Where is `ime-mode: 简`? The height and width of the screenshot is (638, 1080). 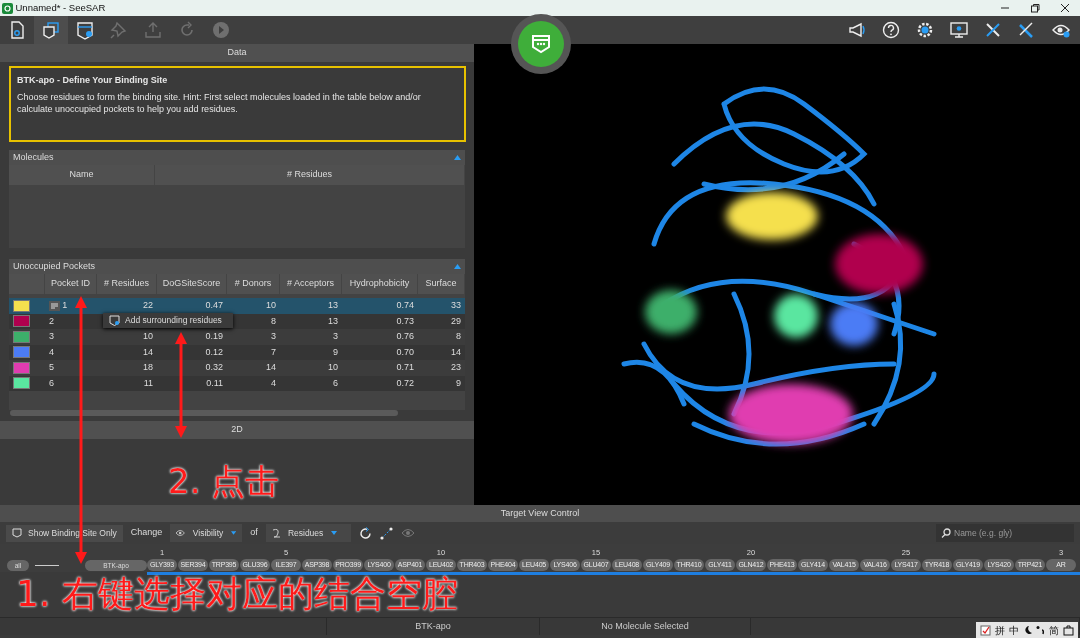
ime-mode: 简 is located at coordinates (1054, 630).